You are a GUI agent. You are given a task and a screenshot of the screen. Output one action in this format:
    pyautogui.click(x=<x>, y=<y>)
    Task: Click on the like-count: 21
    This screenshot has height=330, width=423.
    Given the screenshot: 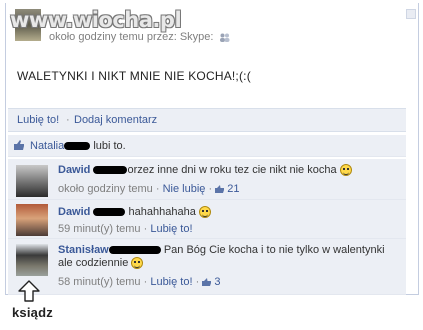 What is the action you would take?
    pyautogui.click(x=233, y=189)
    